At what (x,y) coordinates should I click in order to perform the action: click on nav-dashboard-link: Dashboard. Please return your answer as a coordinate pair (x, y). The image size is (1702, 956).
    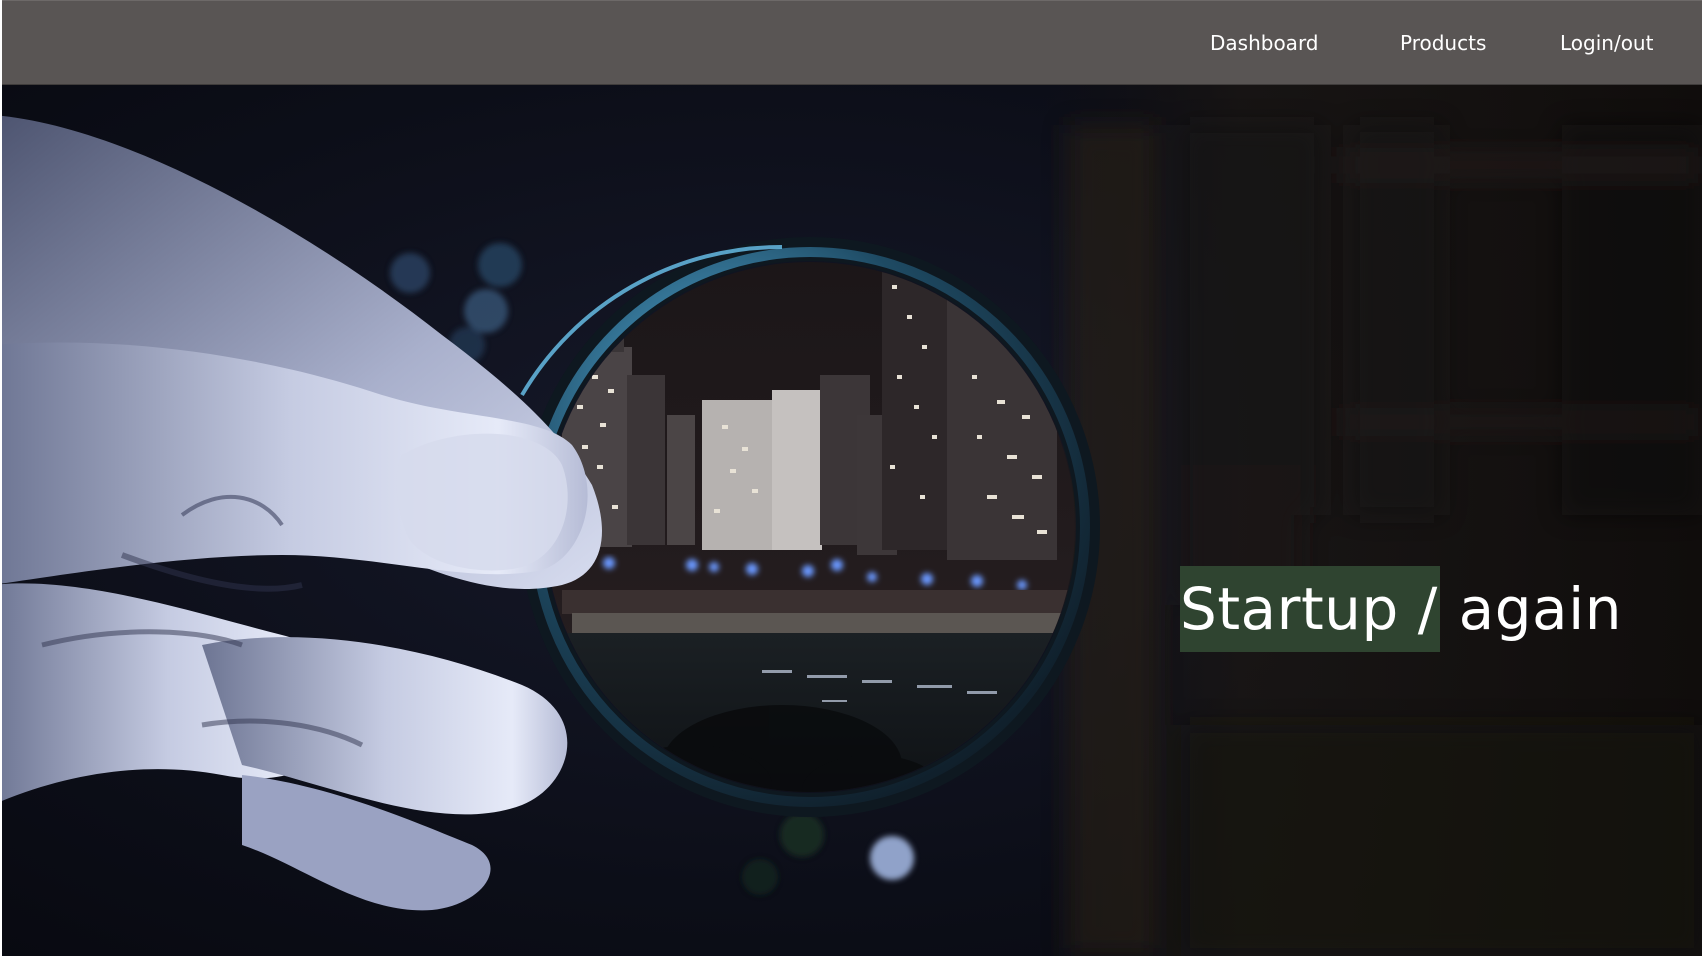
    Looking at the image, I should click on (1264, 43).